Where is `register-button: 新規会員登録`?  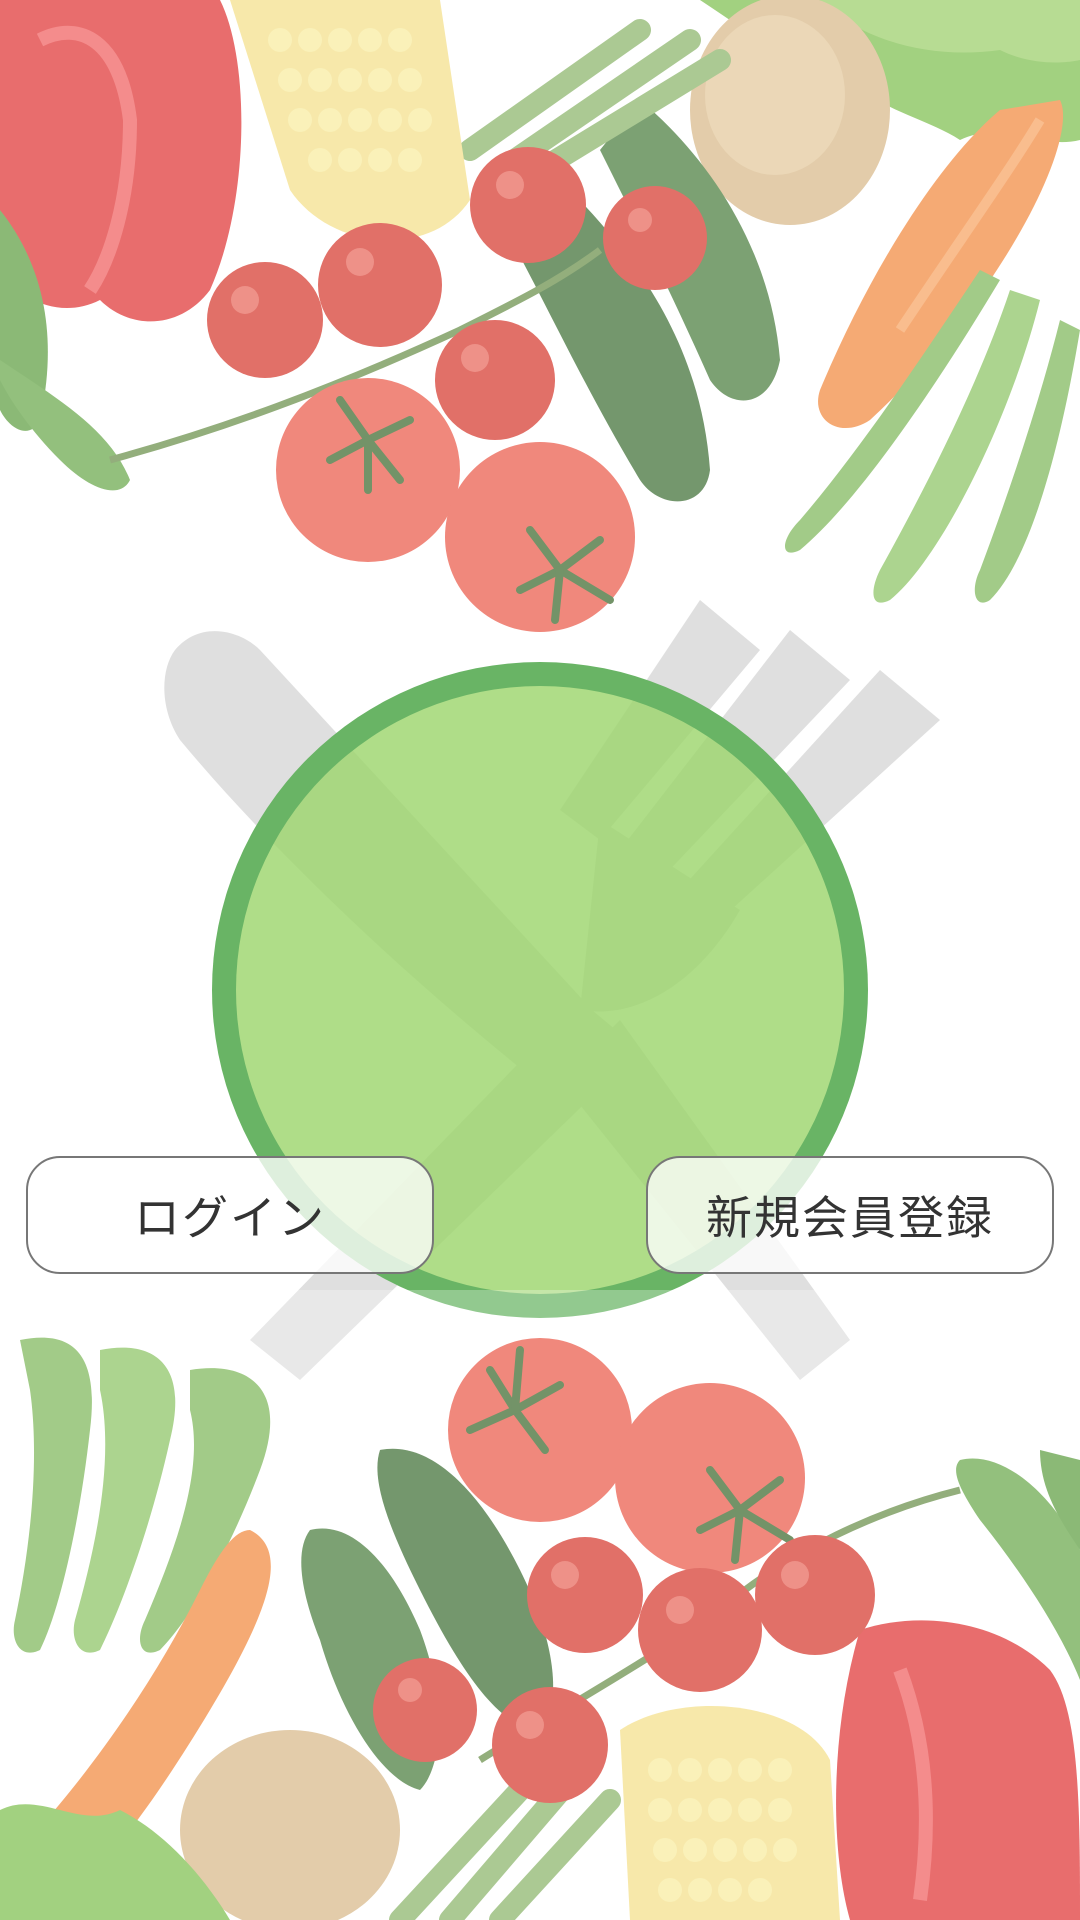 register-button: 新規会員登録 is located at coordinates (850, 1215).